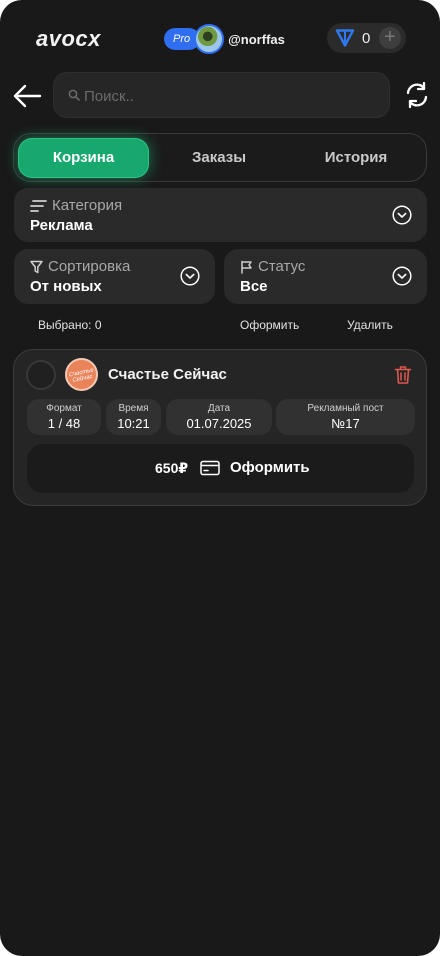  What do you see at coordinates (229, 96) in the screenshot?
I see `search-input` at bounding box center [229, 96].